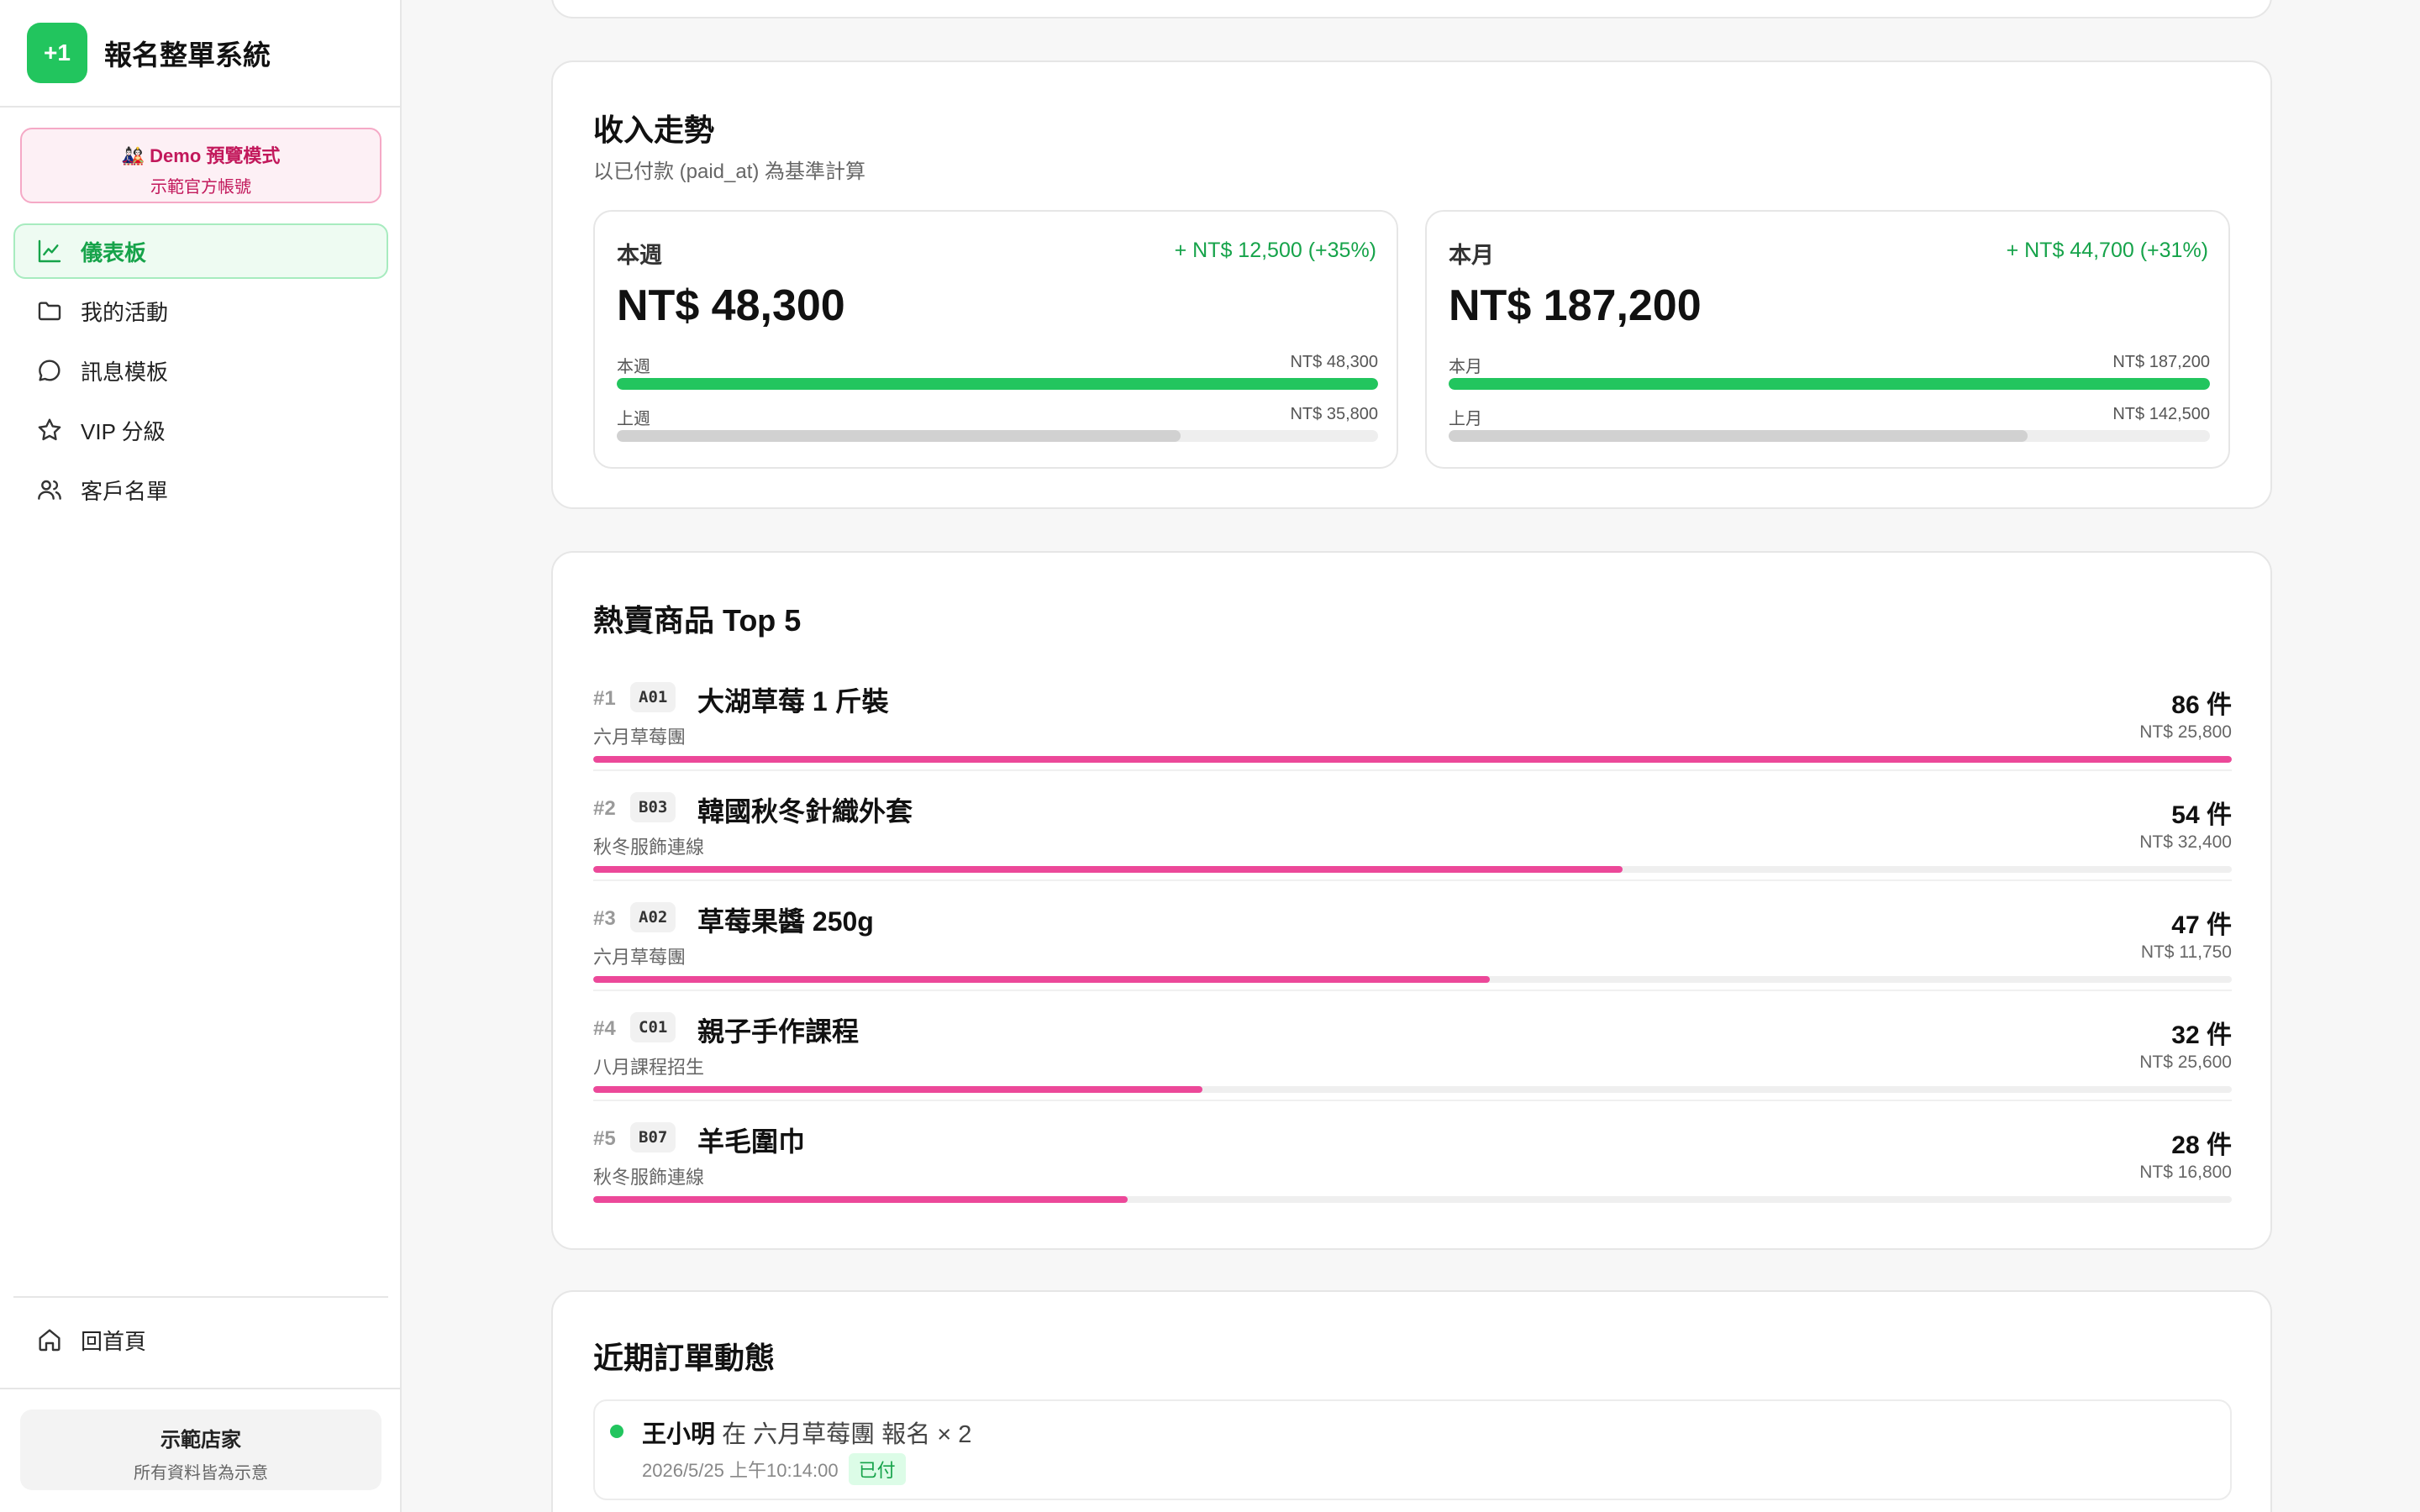  I want to click on sidebar-item-label: 儀表板, so click(114, 252).